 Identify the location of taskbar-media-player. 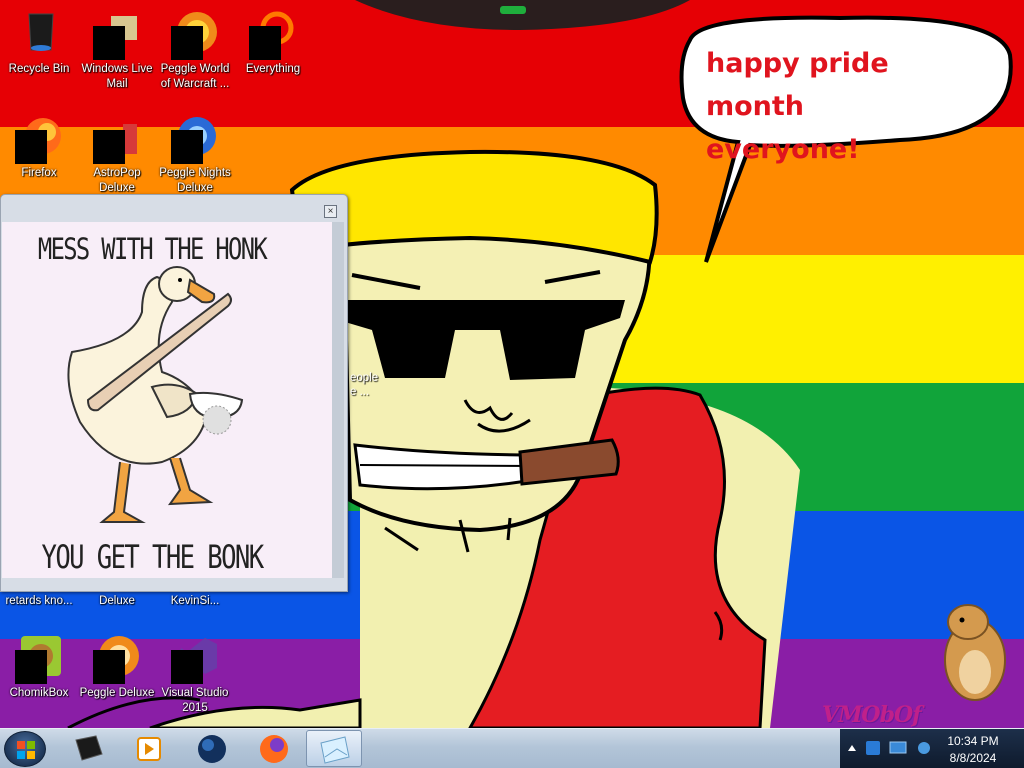
(148, 748).